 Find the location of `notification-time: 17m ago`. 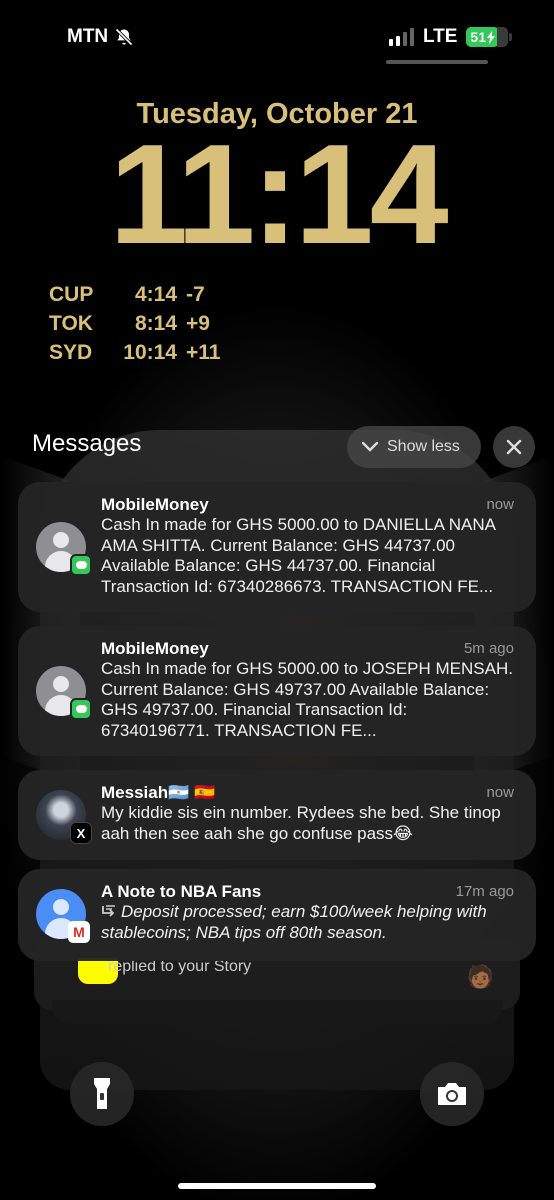

notification-time: 17m ago is located at coordinates (484, 891).